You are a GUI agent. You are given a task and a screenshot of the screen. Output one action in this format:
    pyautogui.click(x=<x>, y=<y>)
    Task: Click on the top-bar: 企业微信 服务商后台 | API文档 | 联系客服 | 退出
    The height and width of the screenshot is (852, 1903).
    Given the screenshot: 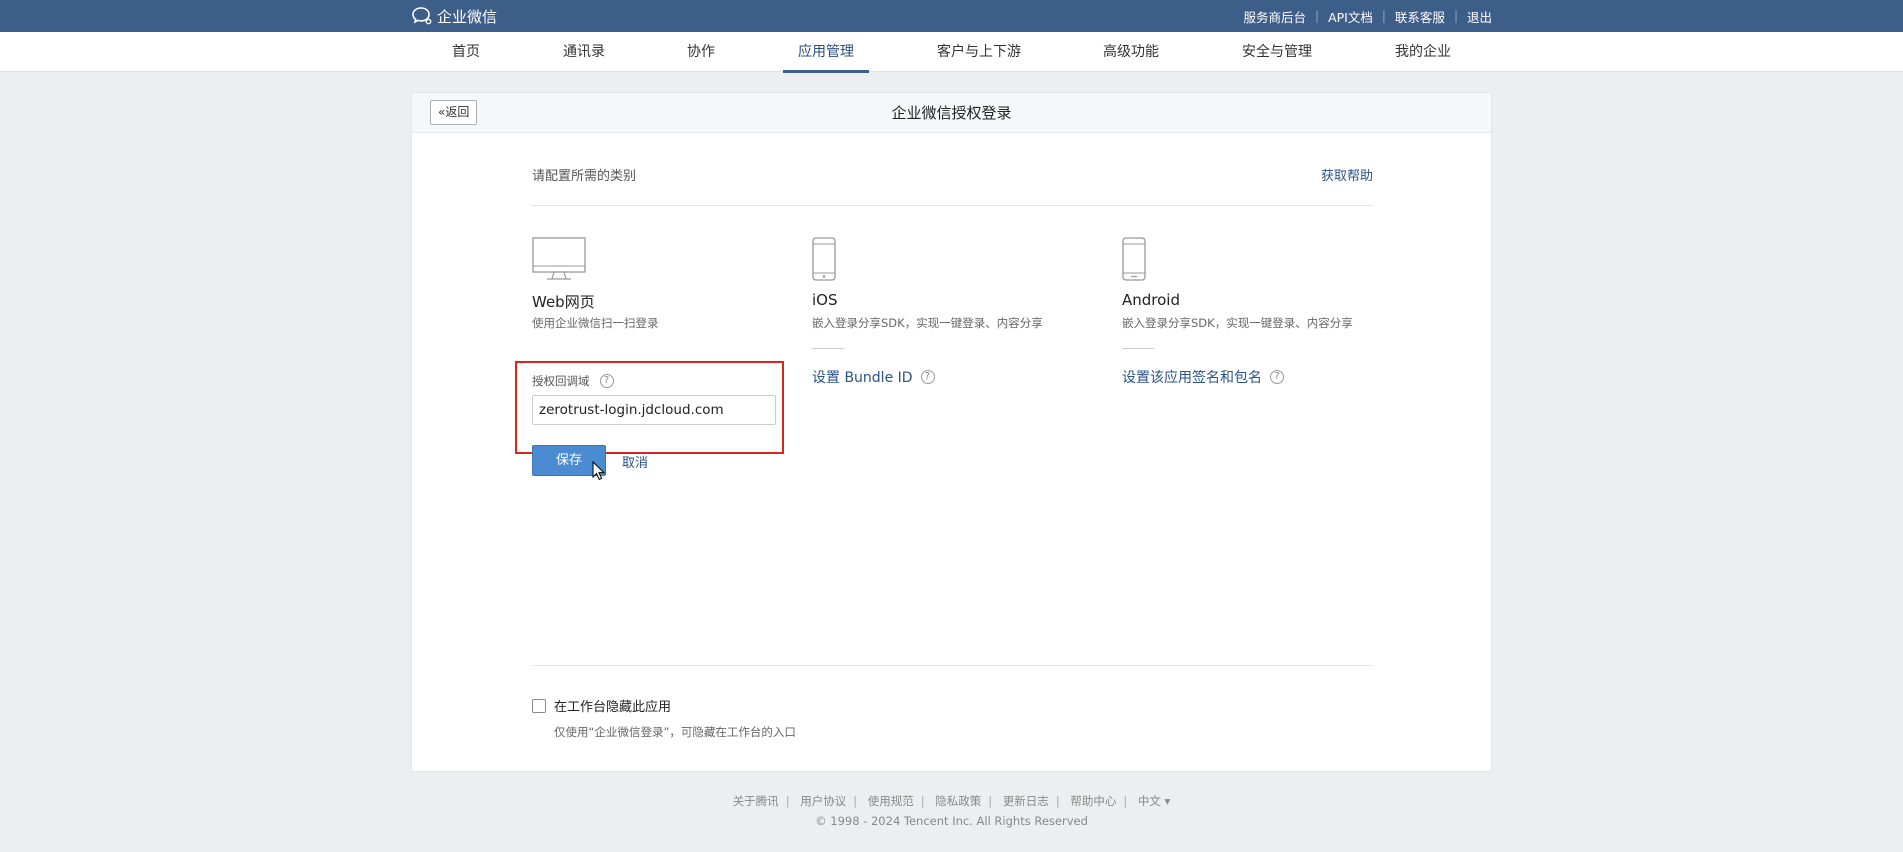 What is the action you would take?
    pyautogui.click(x=951, y=16)
    